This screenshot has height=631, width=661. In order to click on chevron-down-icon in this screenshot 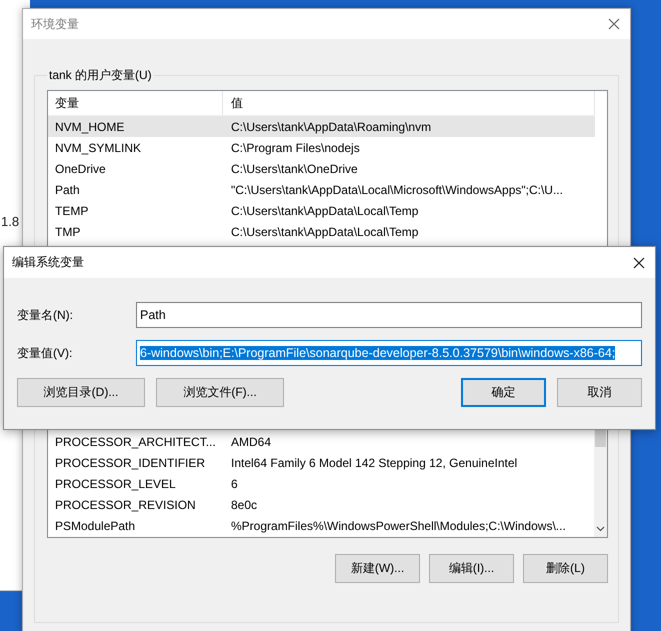, I will do `click(600, 529)`.